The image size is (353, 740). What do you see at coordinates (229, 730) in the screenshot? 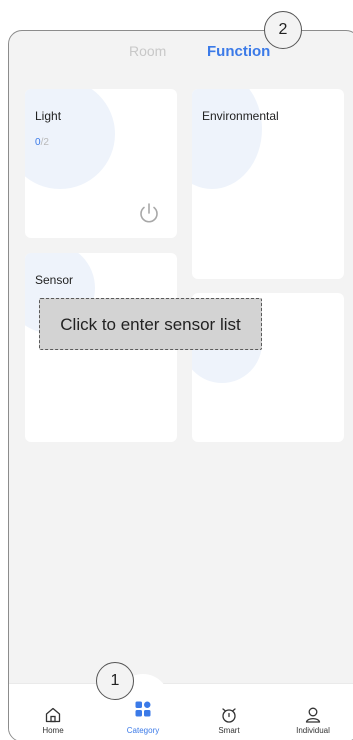
I see `nav-label-smart: Smart` at bounding box center [229, 730].